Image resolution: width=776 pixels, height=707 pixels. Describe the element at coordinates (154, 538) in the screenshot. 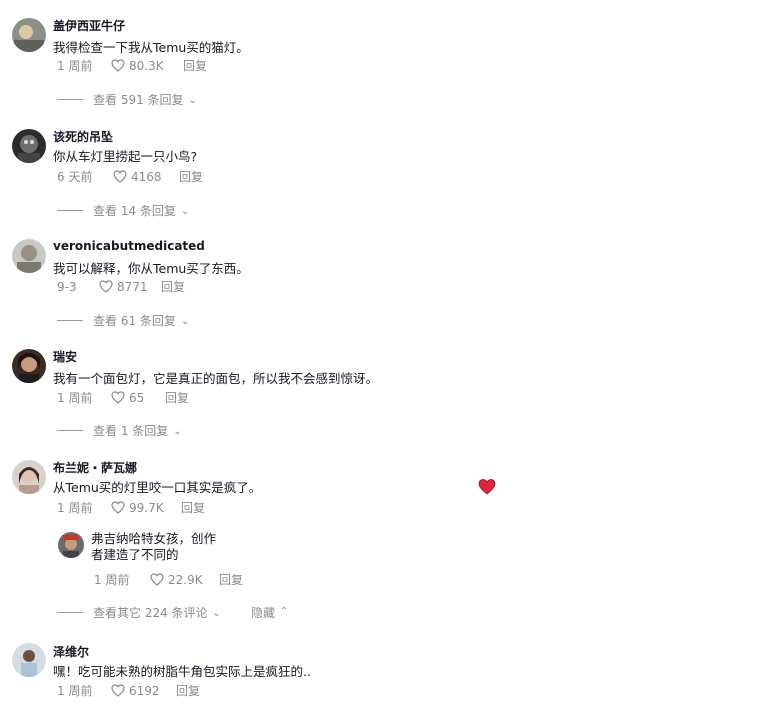

I see `reply-text-line: 弗吉纳哈特女孩，创作` at that location.